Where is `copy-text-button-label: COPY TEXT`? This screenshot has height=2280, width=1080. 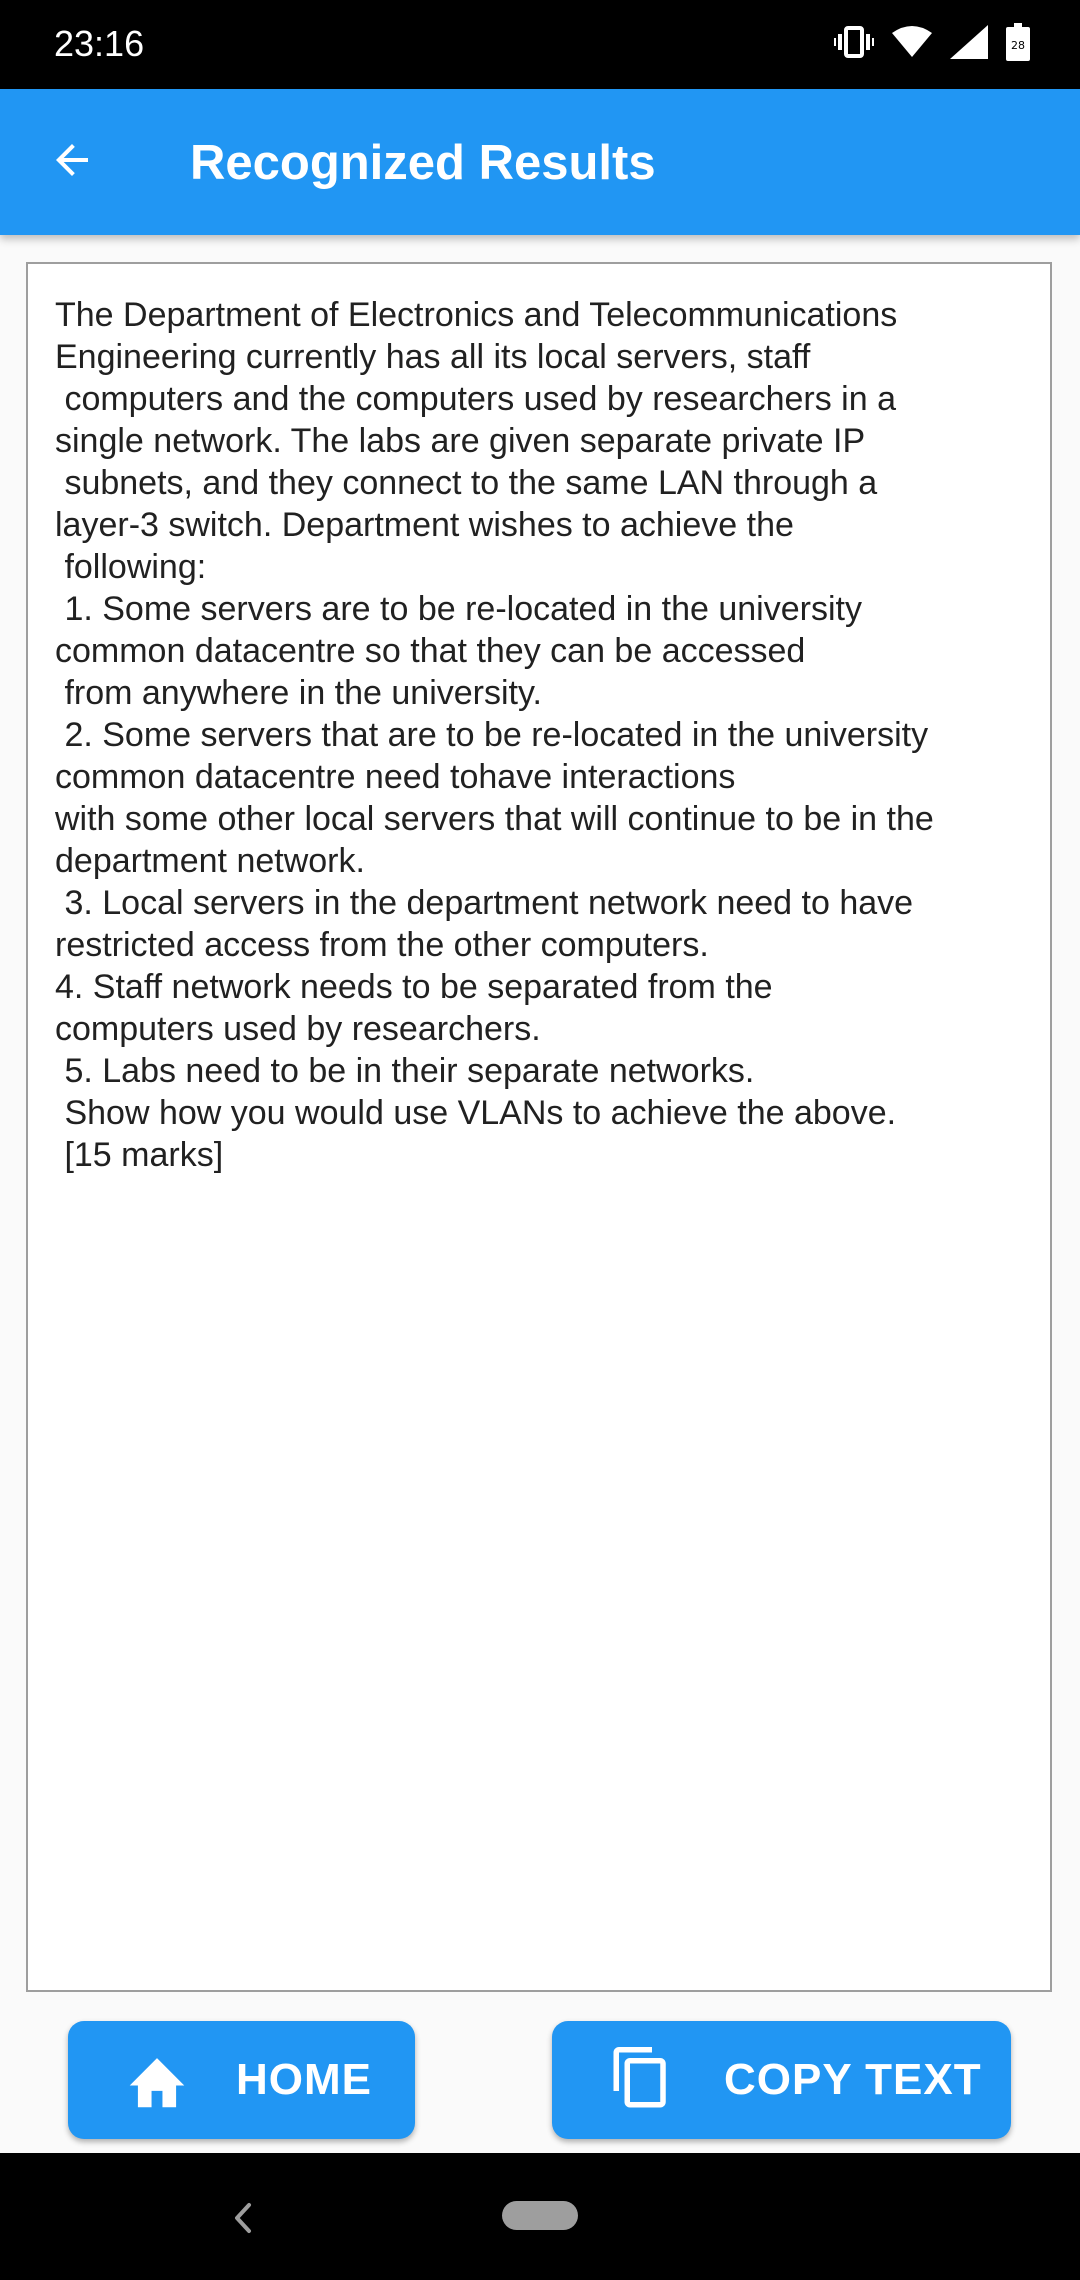
copy-text-button-label: COPY TEXT is located at coordinates (853, 2079).